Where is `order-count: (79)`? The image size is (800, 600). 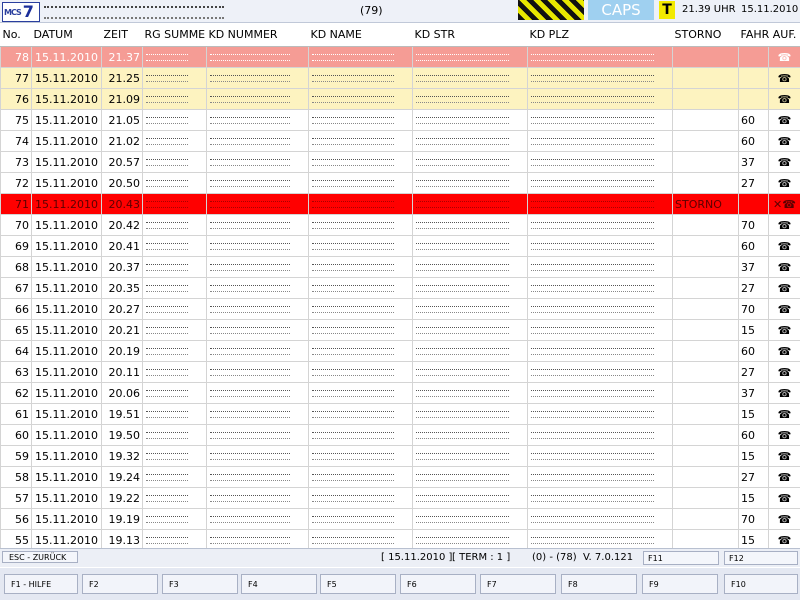
order-count: (79) is located at coordinates (371, 10).